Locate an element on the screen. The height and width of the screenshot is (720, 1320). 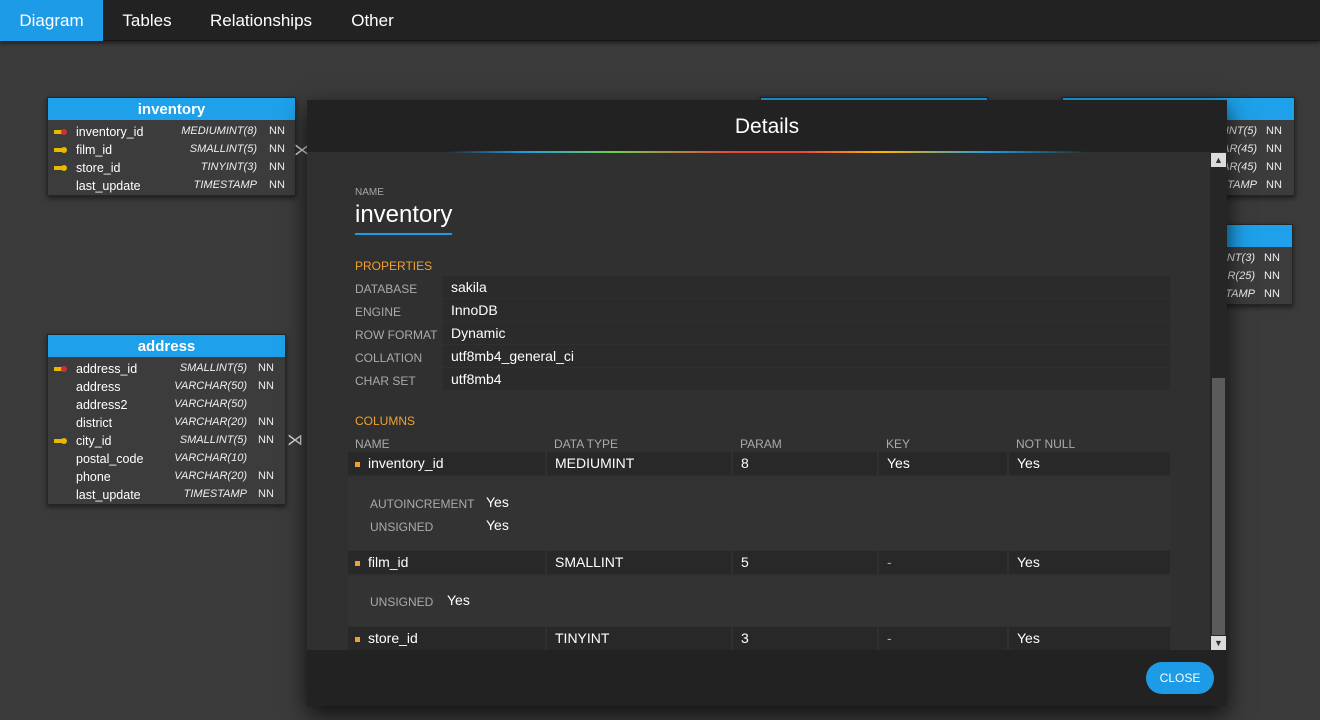
column-row-inventory-id: inventory_id MEDIUMINT 8 Yes Yes is located at coordinates (759, 463).